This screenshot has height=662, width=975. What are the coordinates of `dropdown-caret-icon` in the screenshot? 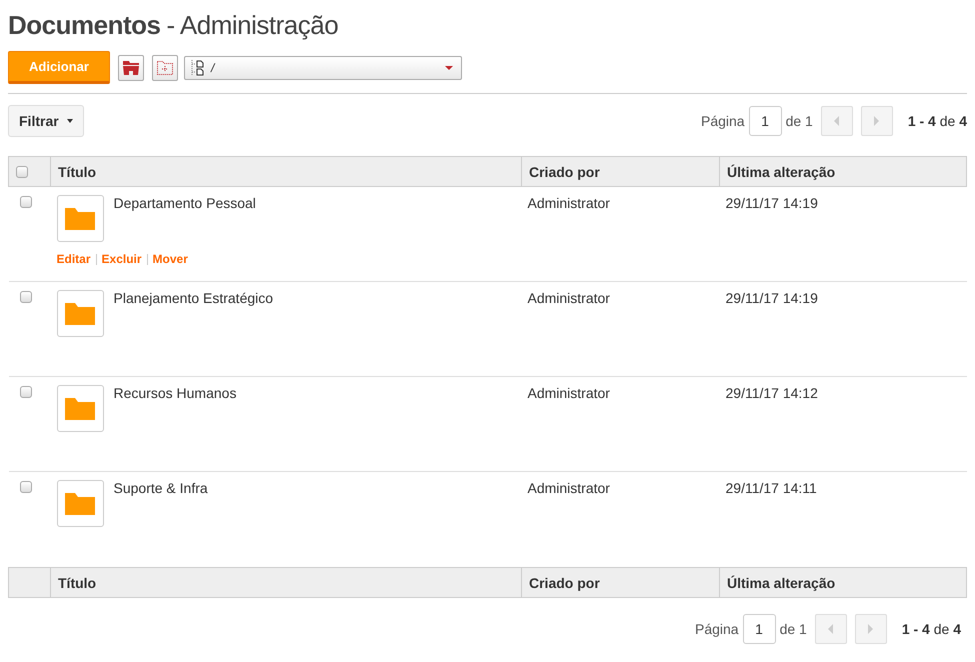 It's located at (449, 68).